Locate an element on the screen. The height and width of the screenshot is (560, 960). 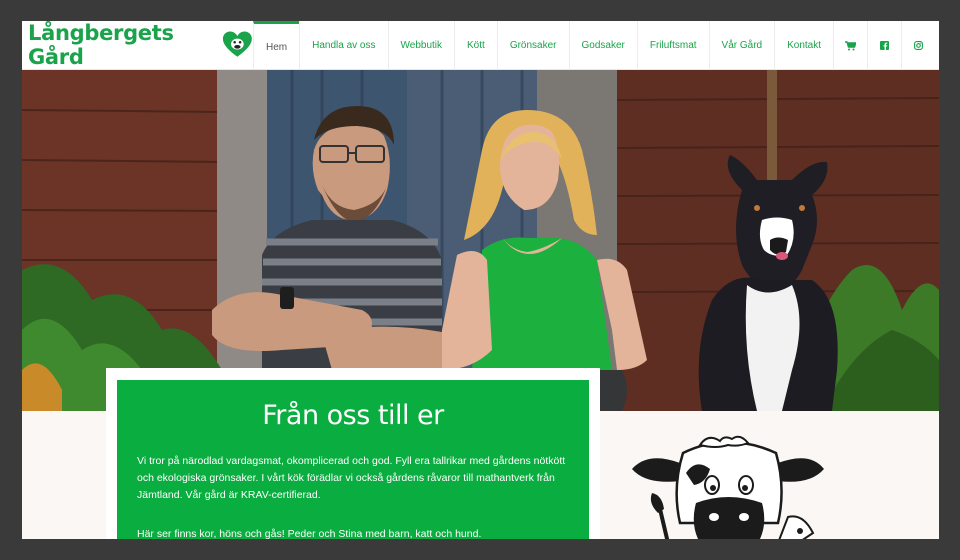
nav-item-hem: Hem is located at coordinates (276, 45).